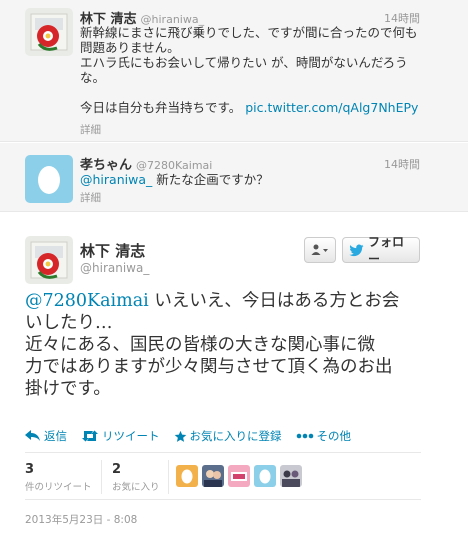  I want to click on favorite-label: お気に入りに登録, so click(235, 436).